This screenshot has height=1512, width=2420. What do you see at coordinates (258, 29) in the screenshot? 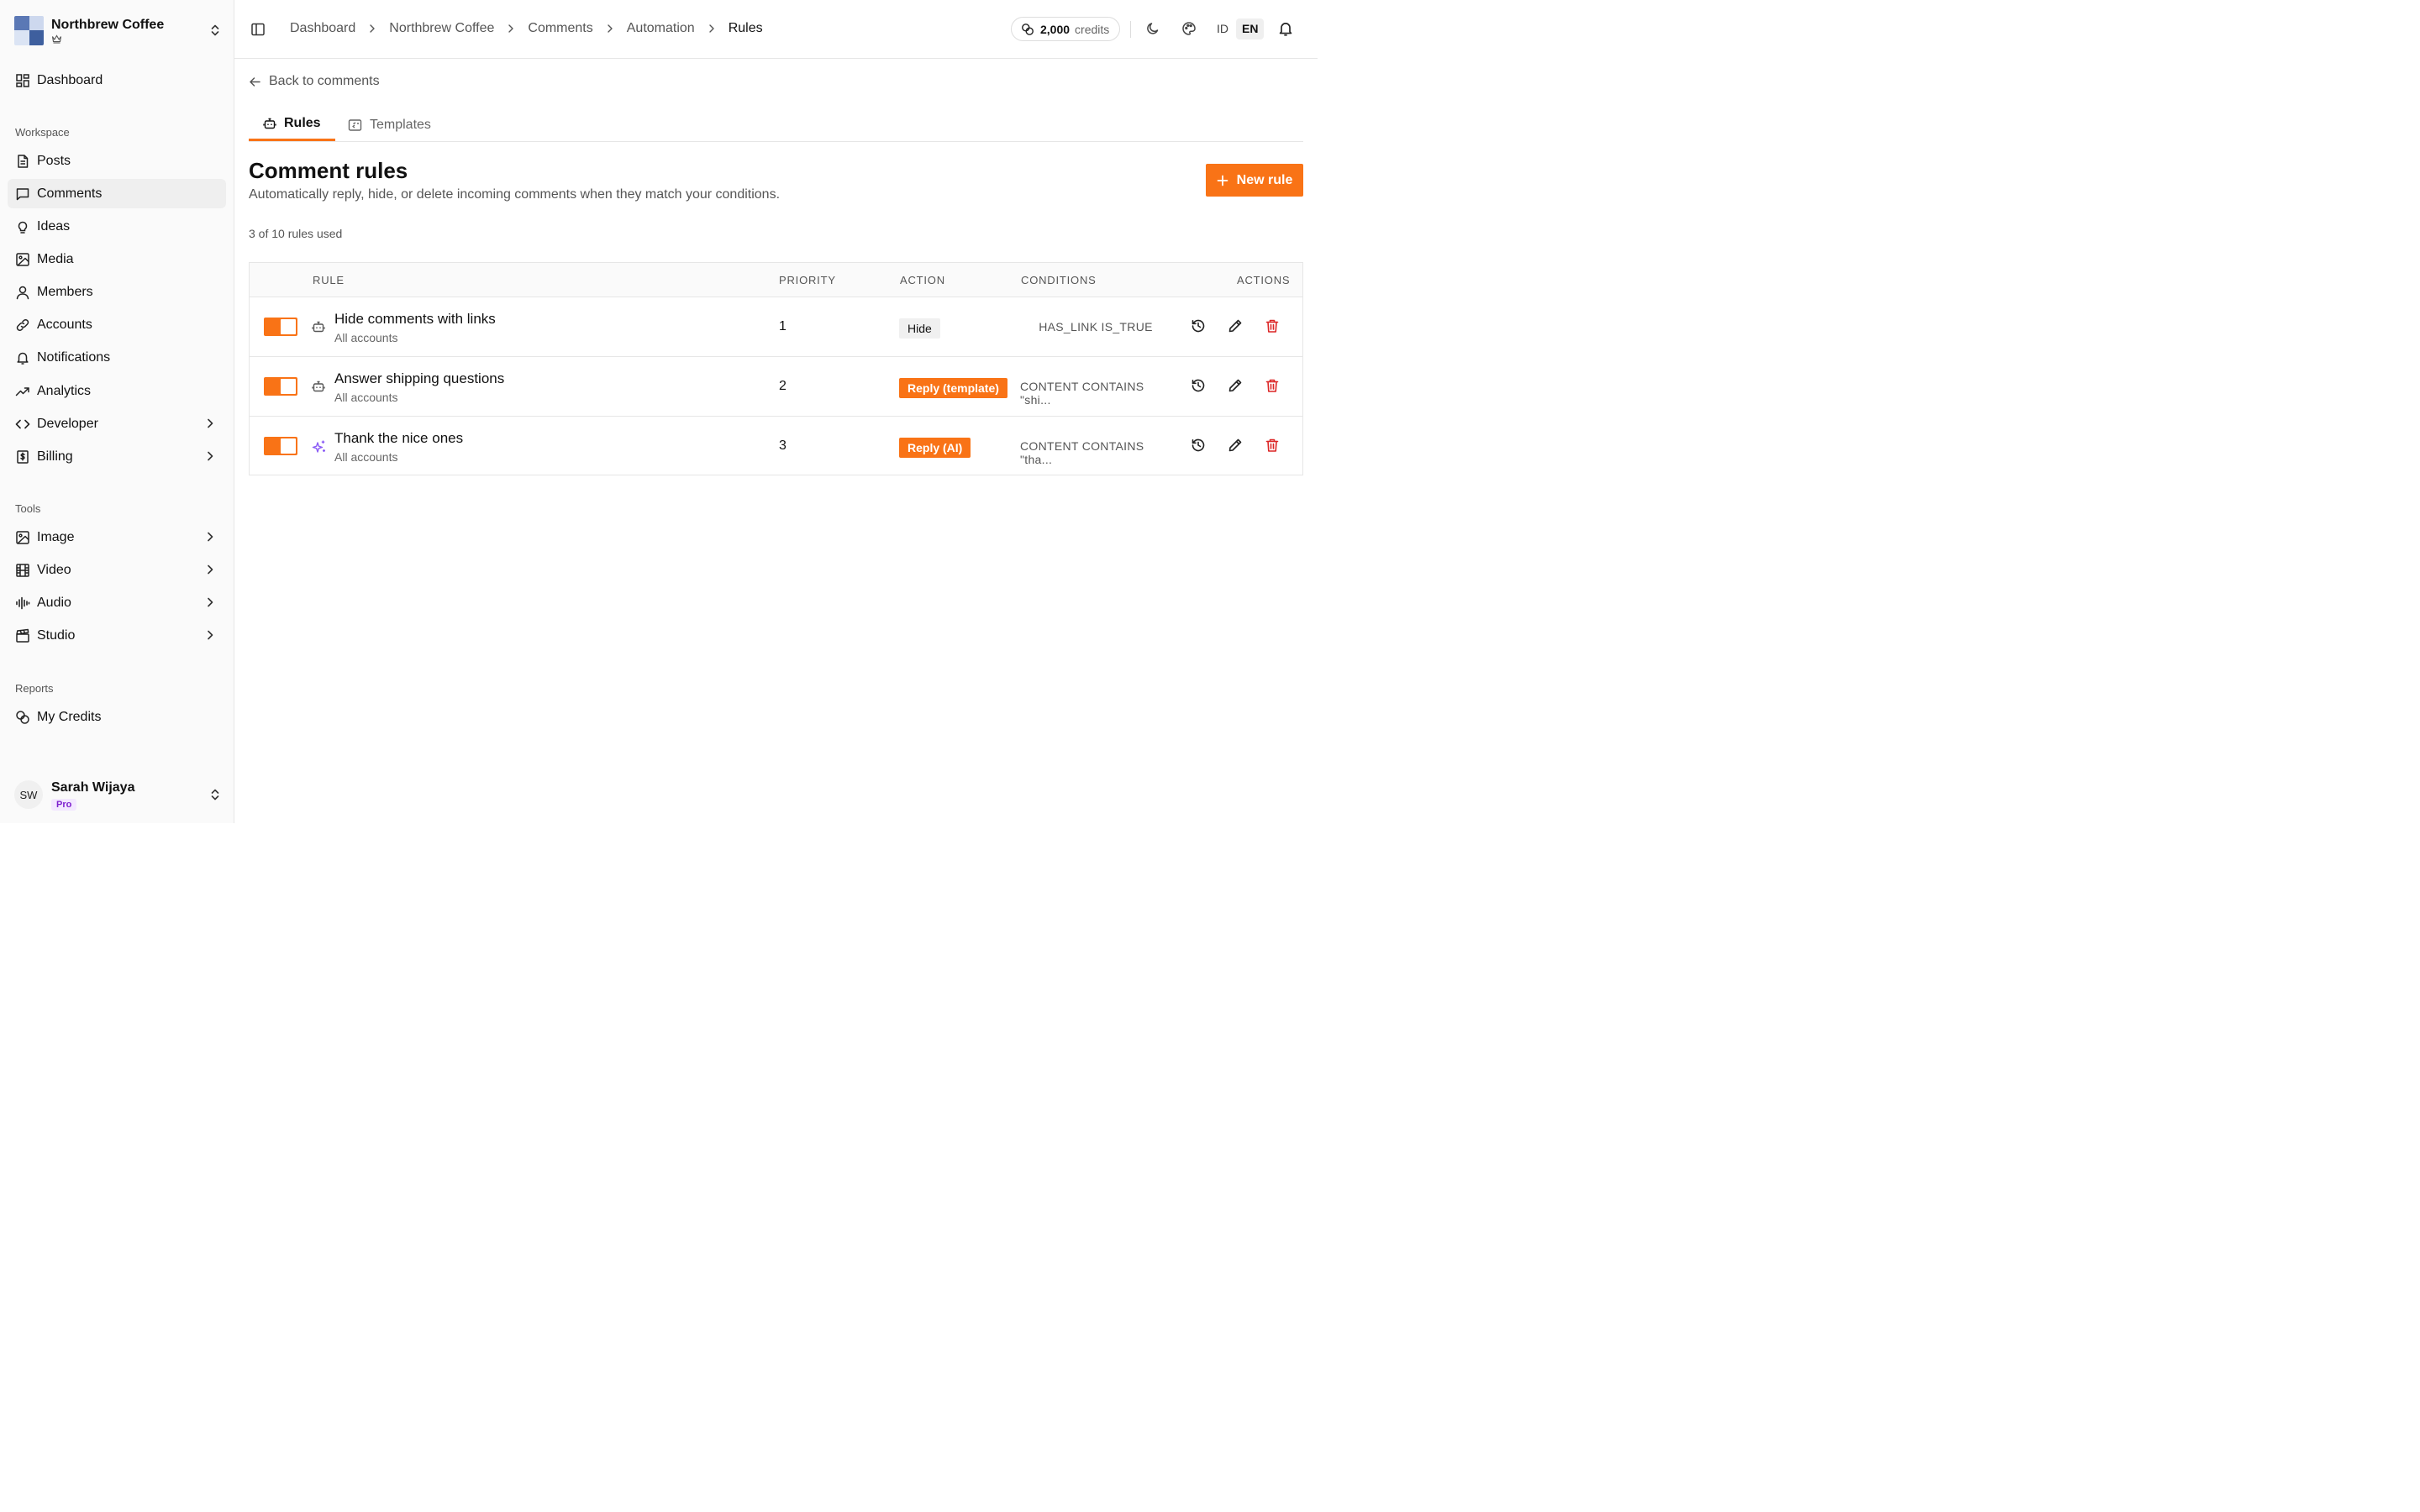
I see `sidebar-toggle-icon` at bounding box center [258, 29].